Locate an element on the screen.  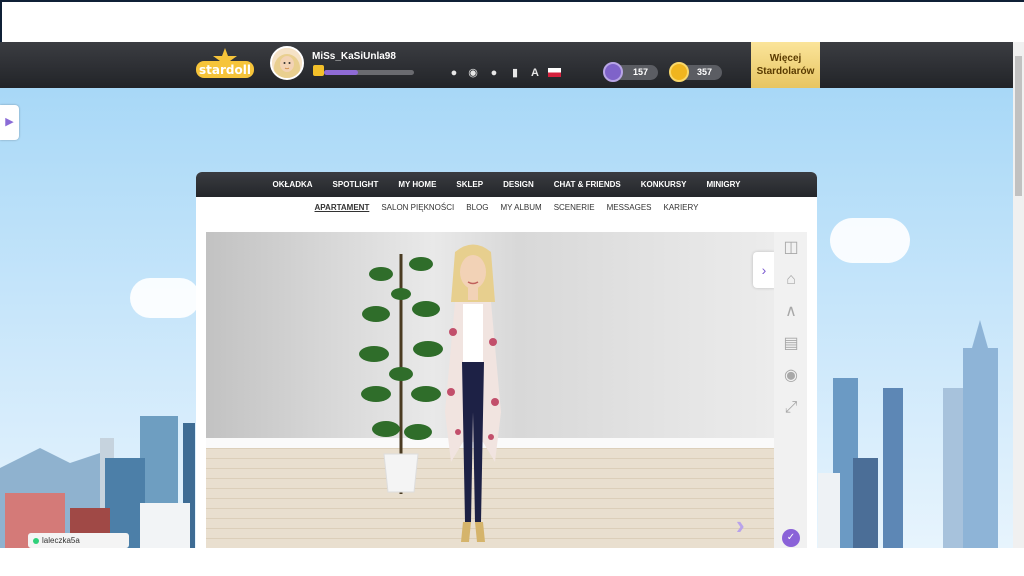
online-status-icon is located at coordinates (36, 541).